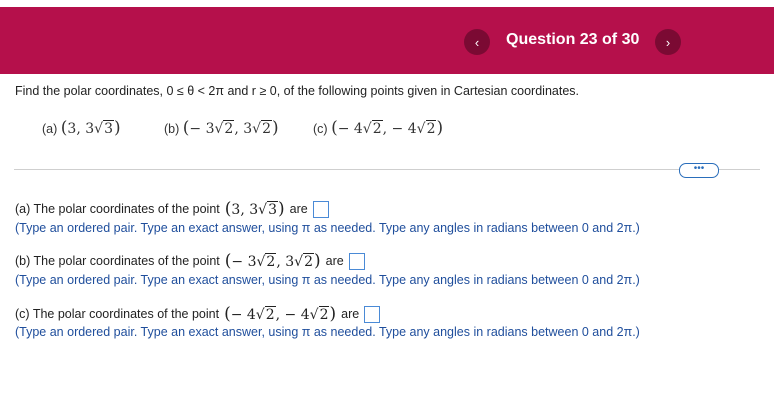  What do you see at coordinates (699, 170) in the screenshot?
I see `more-options-button: •••` at bounding box center [699, 170].